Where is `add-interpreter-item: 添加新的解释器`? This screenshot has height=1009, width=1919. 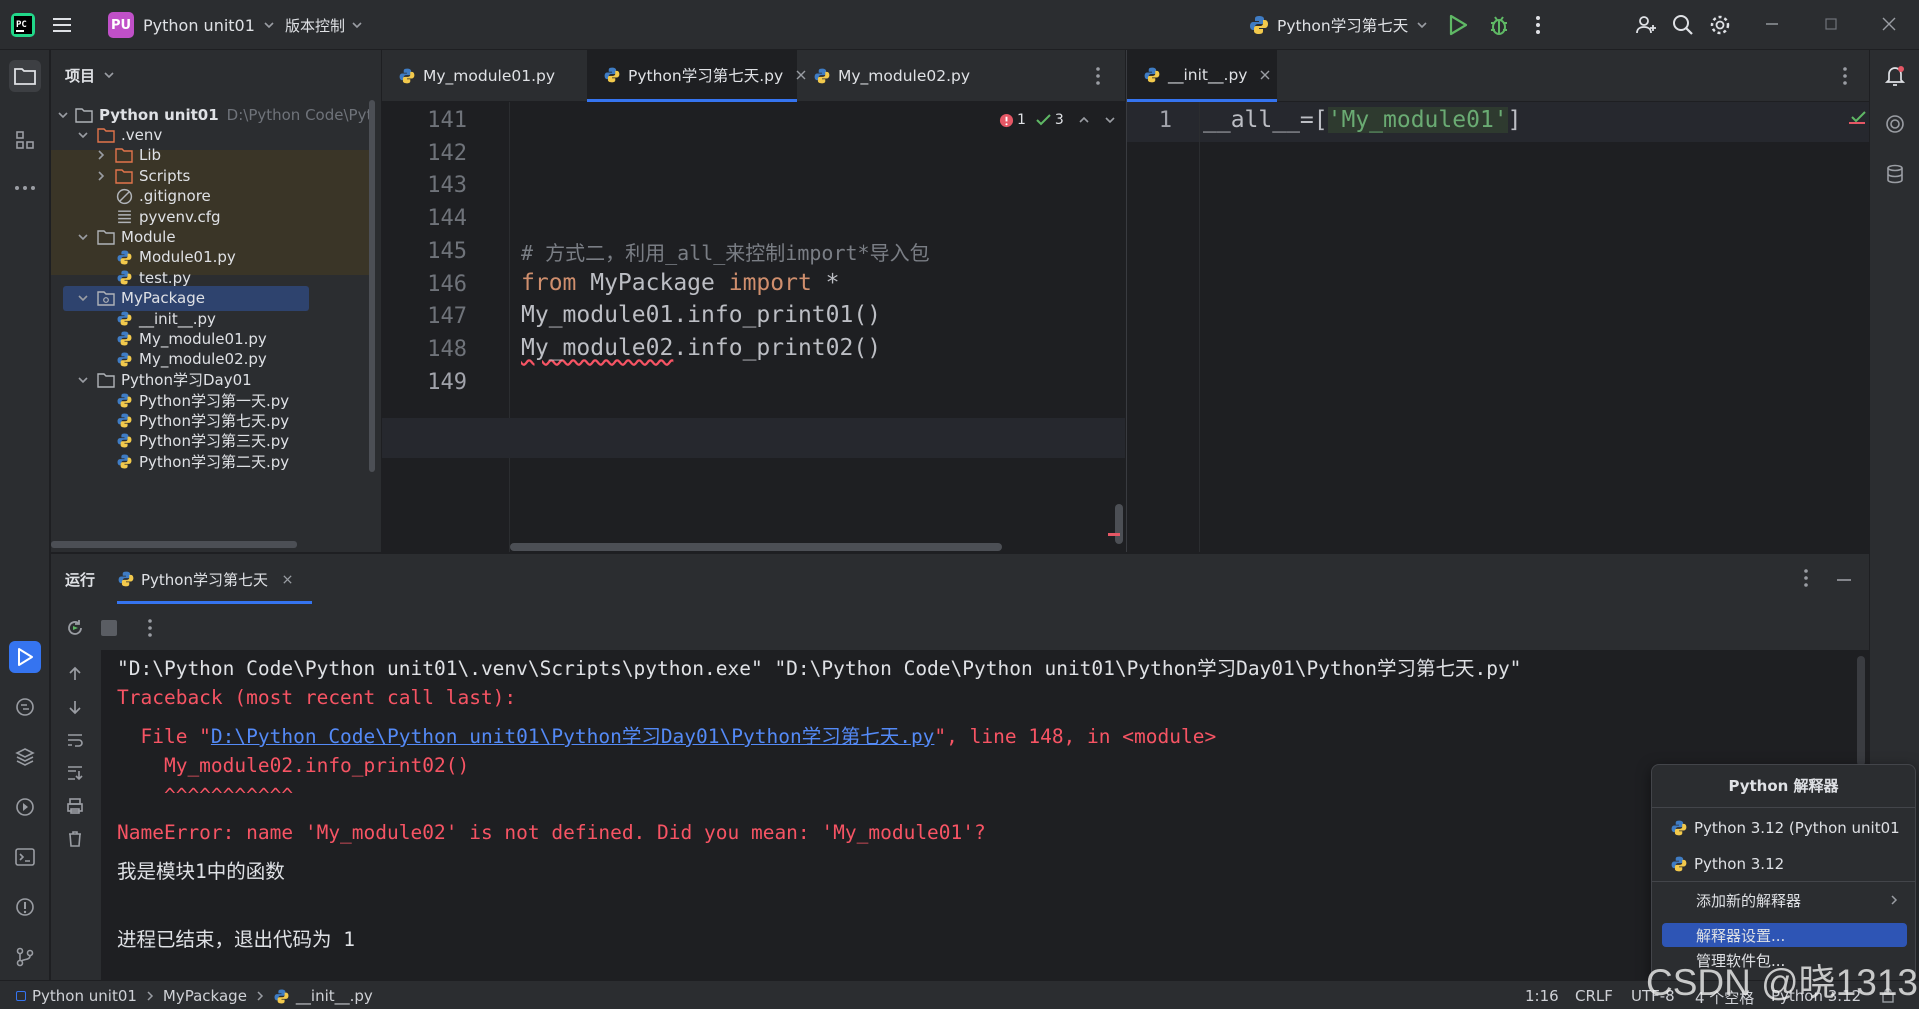 add-interpreter-item: 添加新的解释器 is located at coordinates (1784, 900).